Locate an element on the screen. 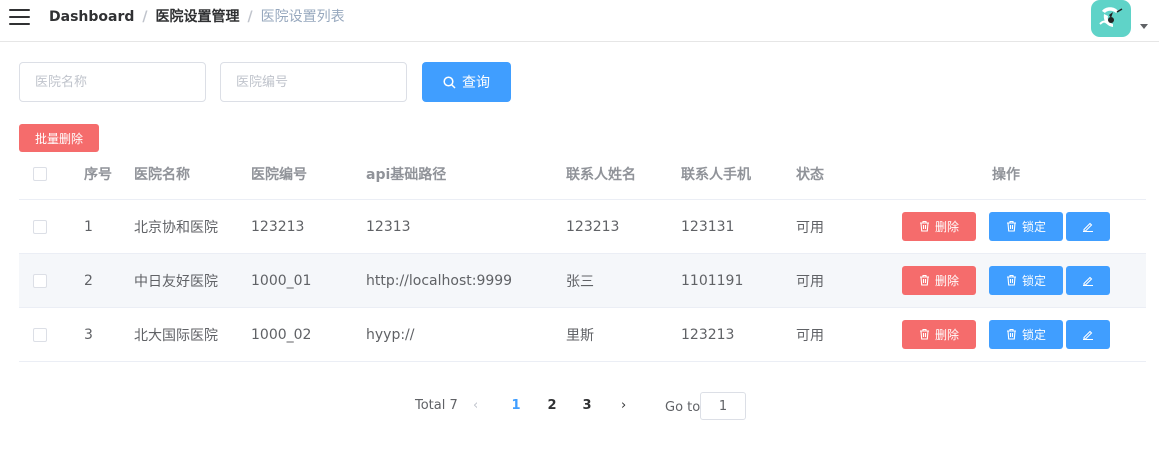  header-status: 状态 is located at coordinates (810, 174).